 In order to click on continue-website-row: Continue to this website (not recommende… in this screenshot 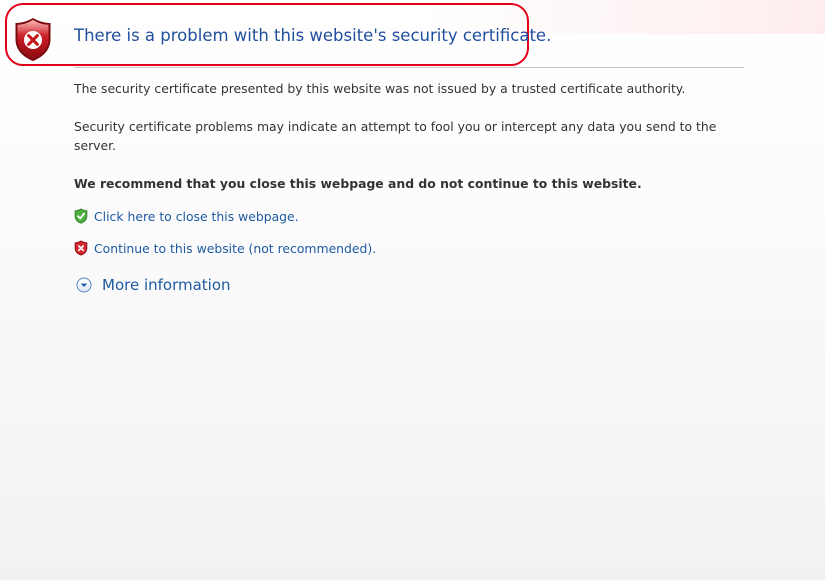, I will do `click(225, 248)`.